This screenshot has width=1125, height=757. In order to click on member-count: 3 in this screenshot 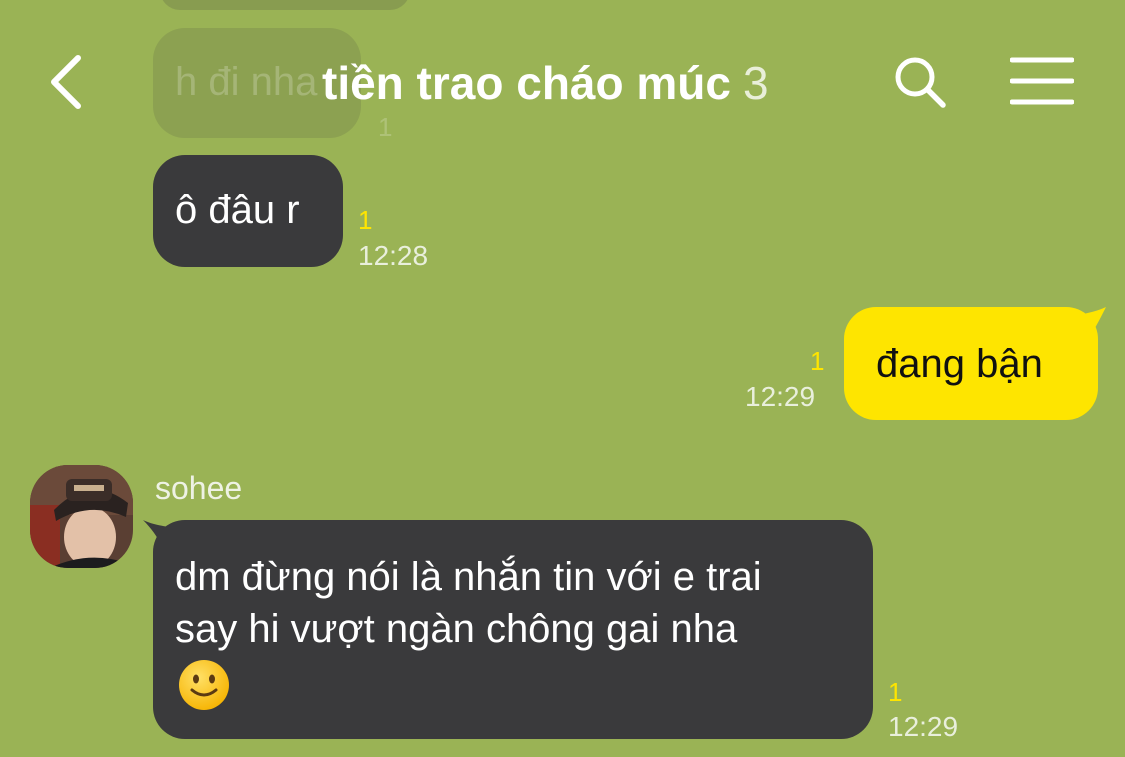, I will do `click(755, 83)`.